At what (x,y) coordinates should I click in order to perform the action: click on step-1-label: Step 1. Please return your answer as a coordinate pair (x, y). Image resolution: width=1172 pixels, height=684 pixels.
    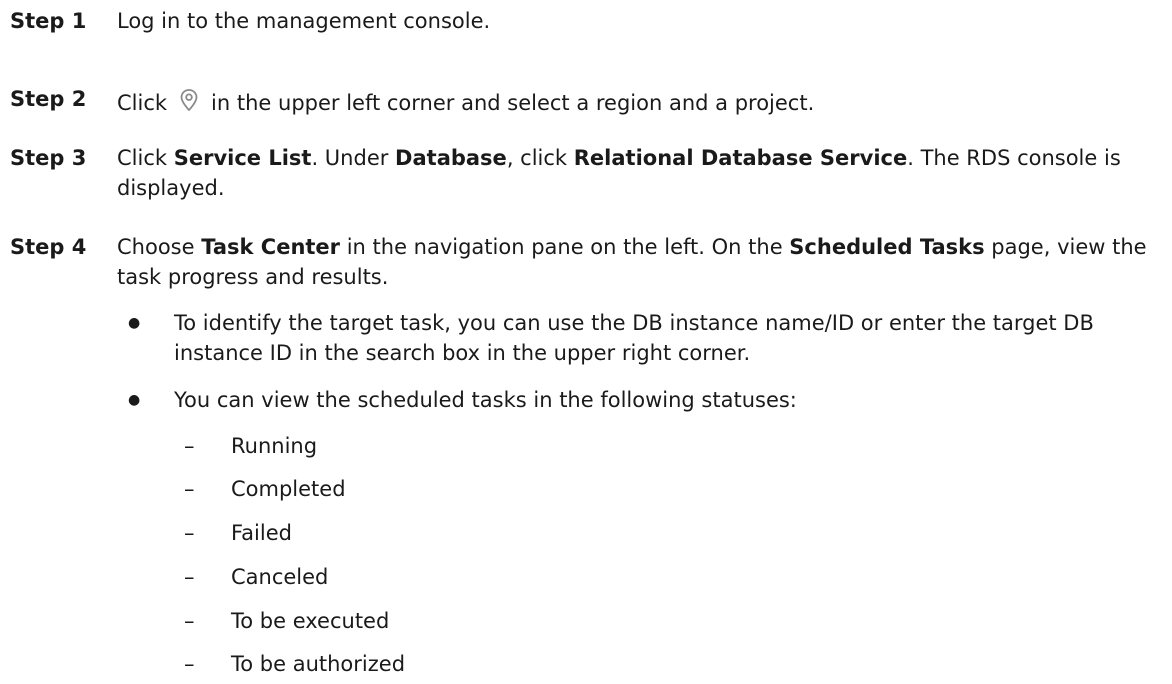
    Looking at the image, I should click on (48, 21).